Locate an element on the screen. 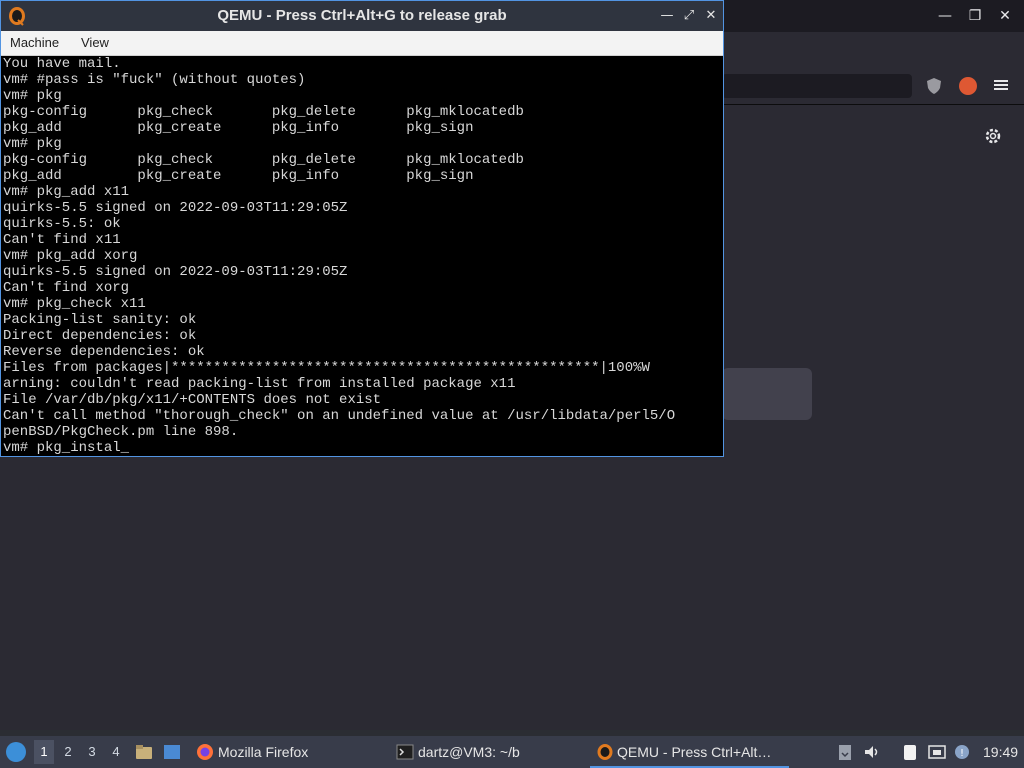 The height and width of the screenshot is (768, 1024). notes-icon is located at coordinates (910, 752).